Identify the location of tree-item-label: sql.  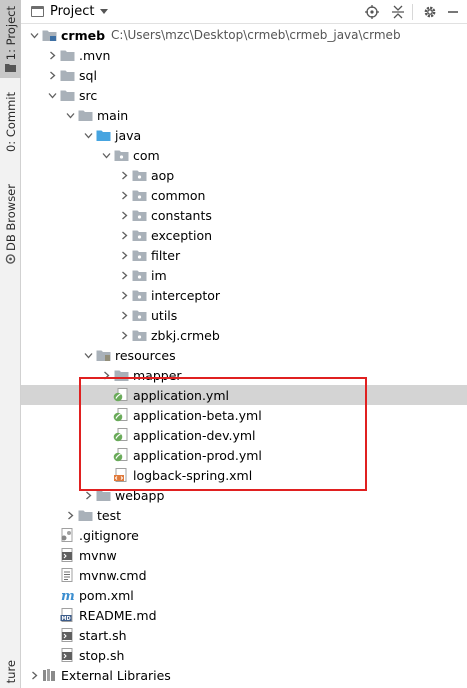
(88, 75).